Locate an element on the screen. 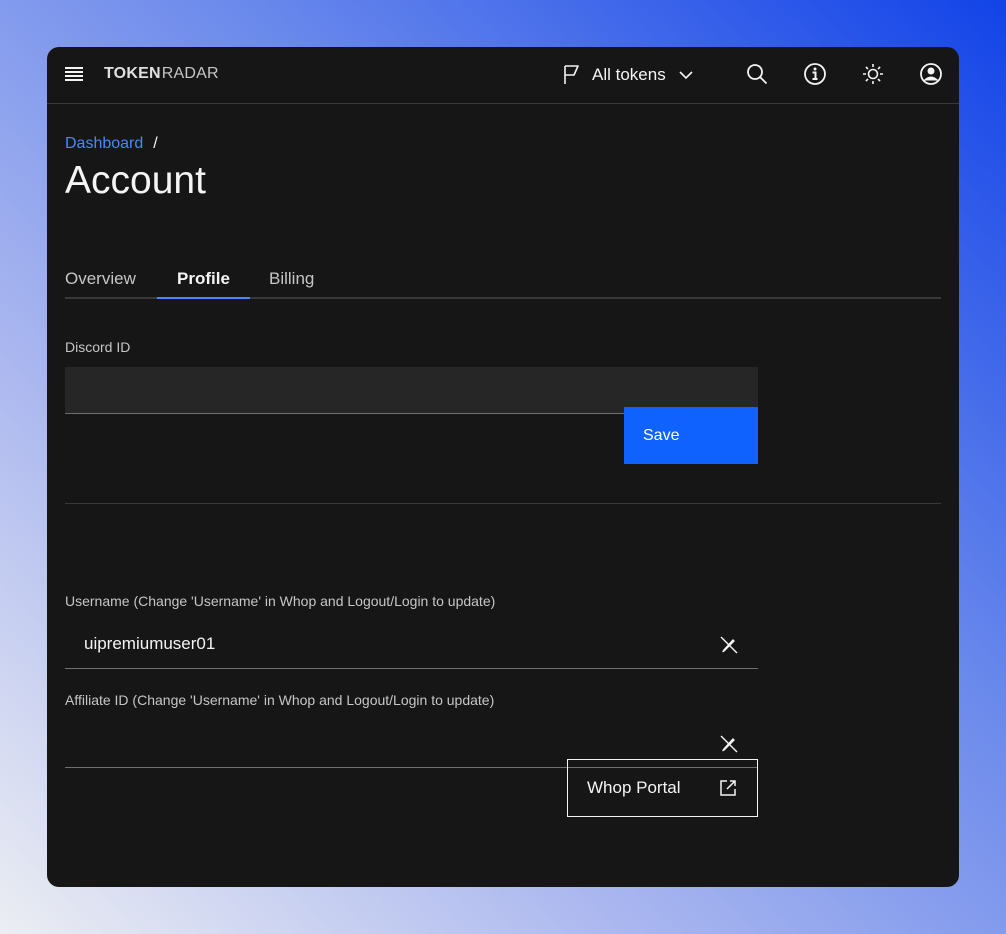  brand-bold: TOKEN is located at coordinates (132, 73).